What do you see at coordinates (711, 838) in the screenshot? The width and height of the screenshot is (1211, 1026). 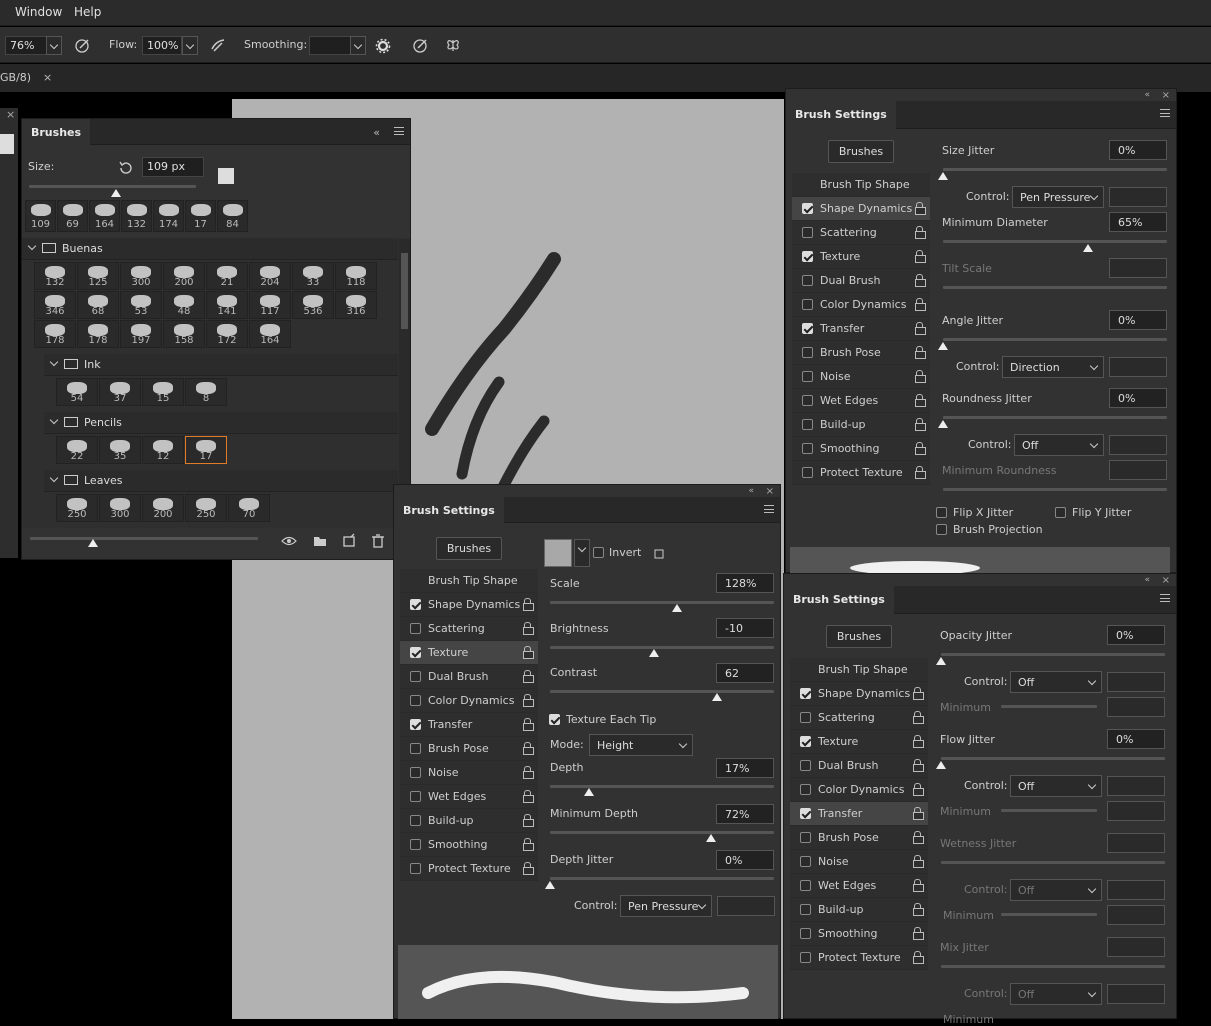 I see `min-depth-thumb` at bounding box center [711, 838].